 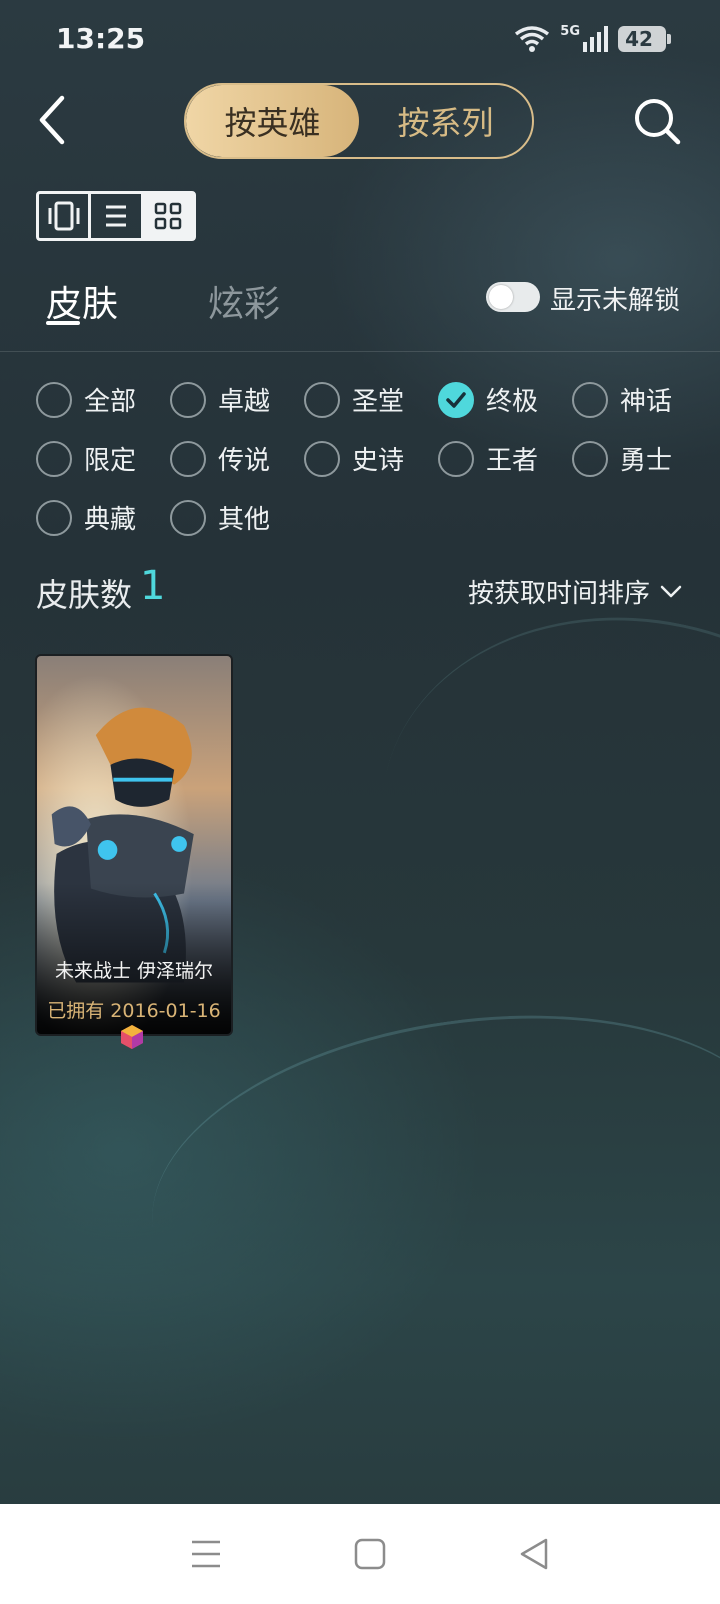 I want to click on filter-epic: 史诗, so click(x=354, y=458).